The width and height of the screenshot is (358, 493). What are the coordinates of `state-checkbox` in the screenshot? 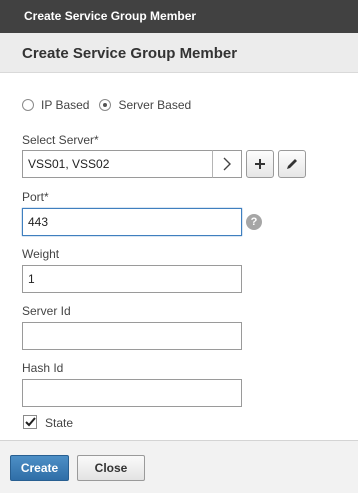 It's located at (30, 422).